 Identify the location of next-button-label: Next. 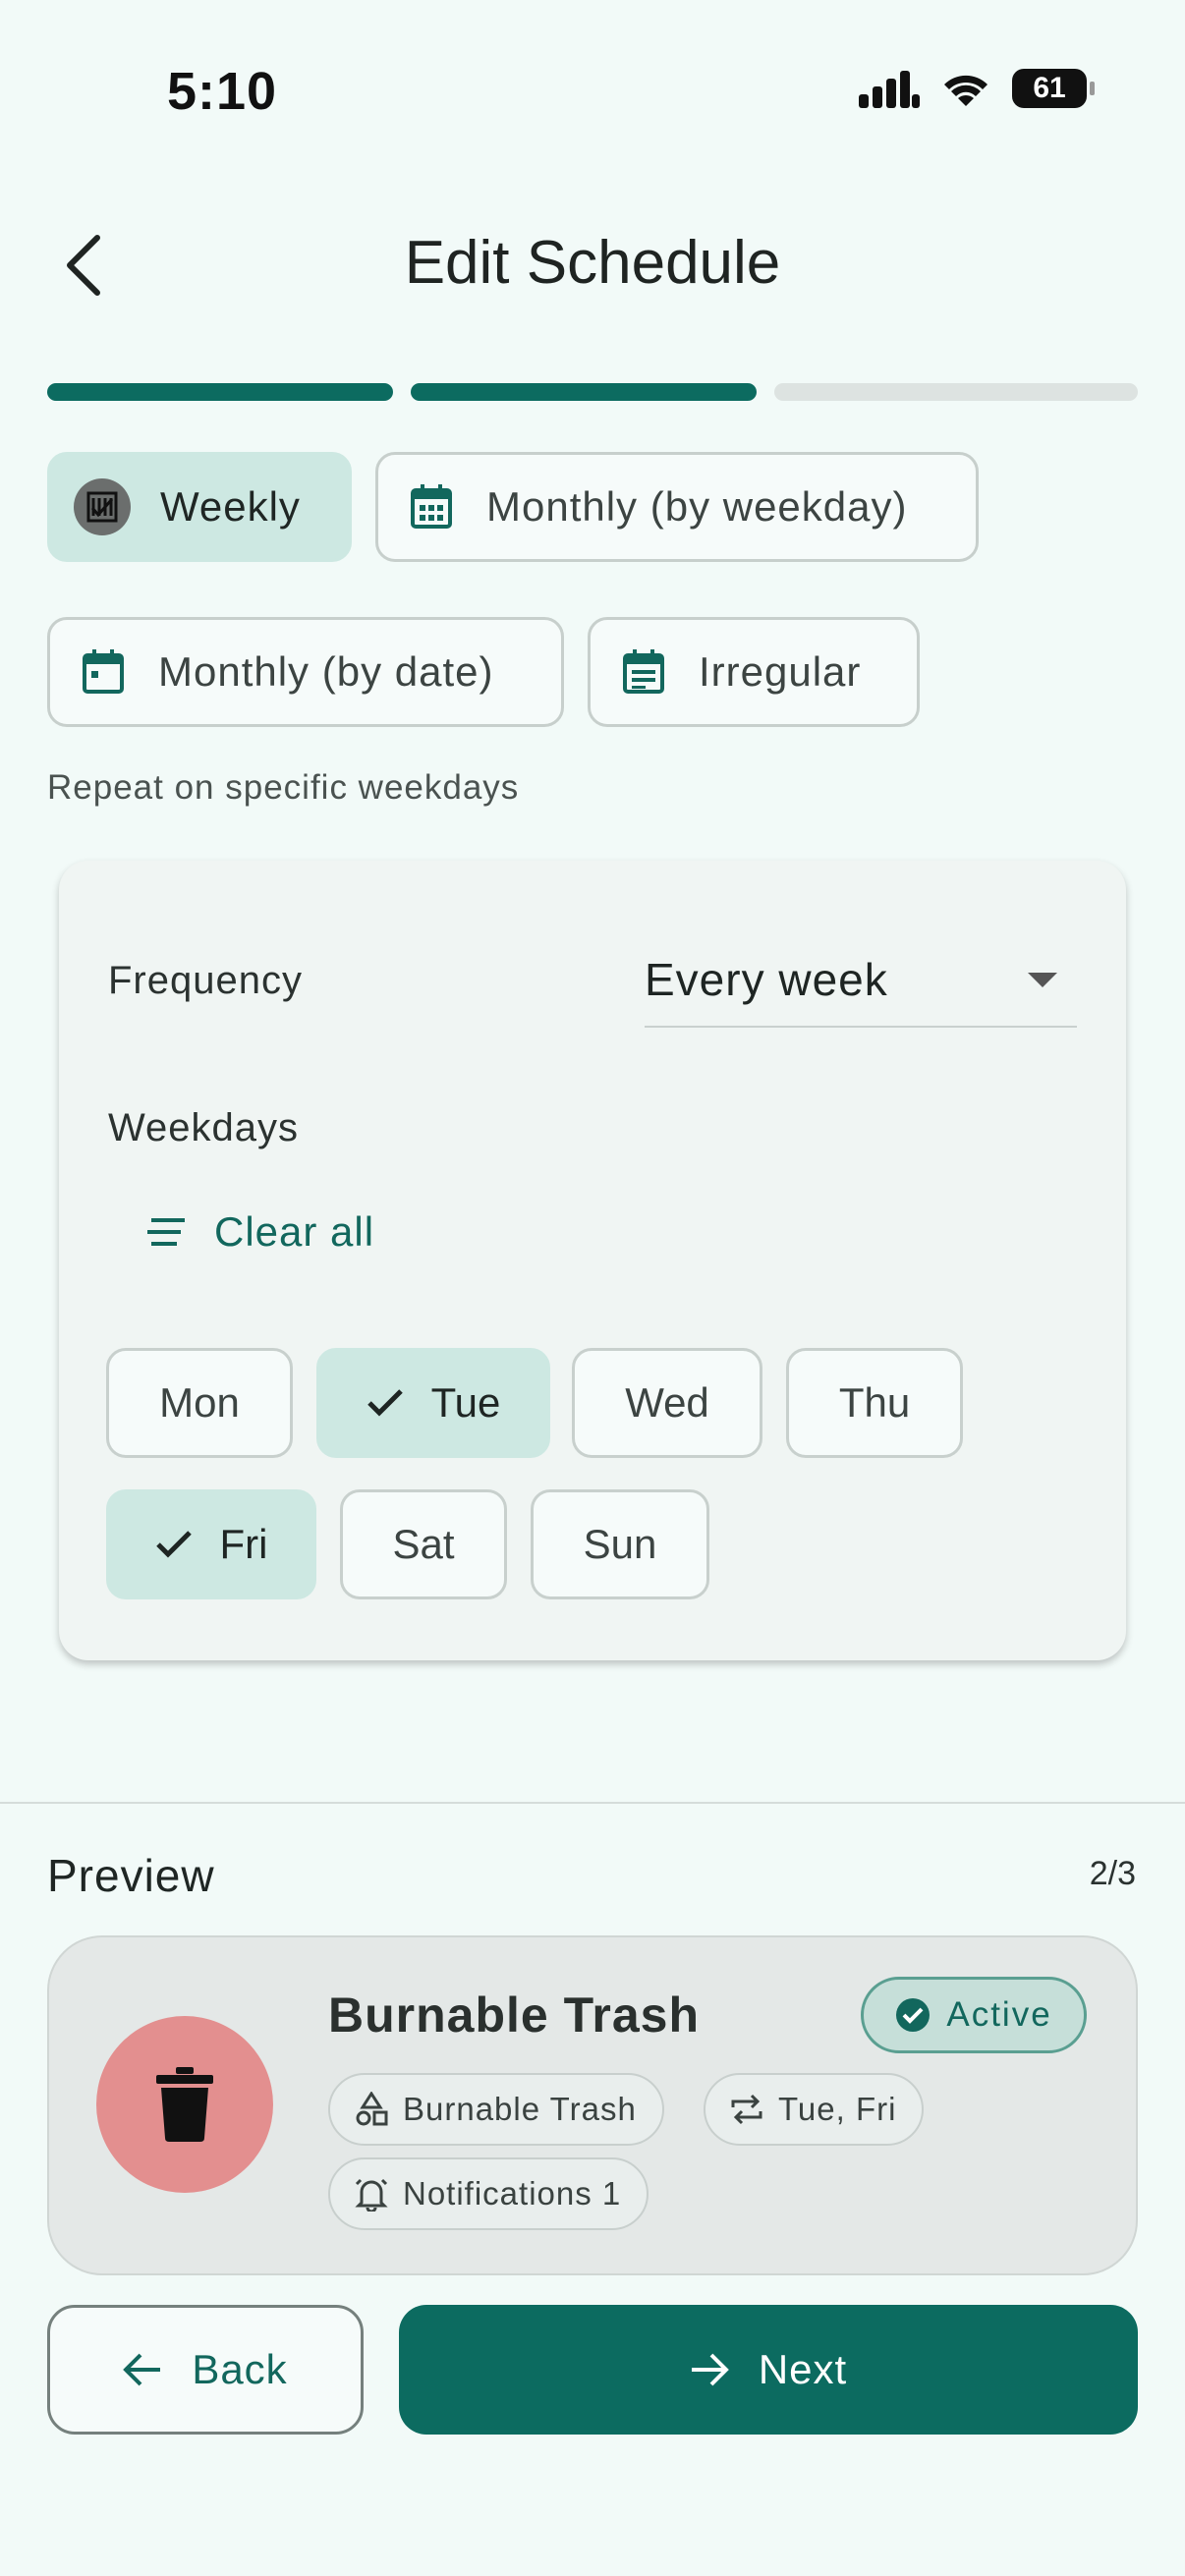
(803, 2369).